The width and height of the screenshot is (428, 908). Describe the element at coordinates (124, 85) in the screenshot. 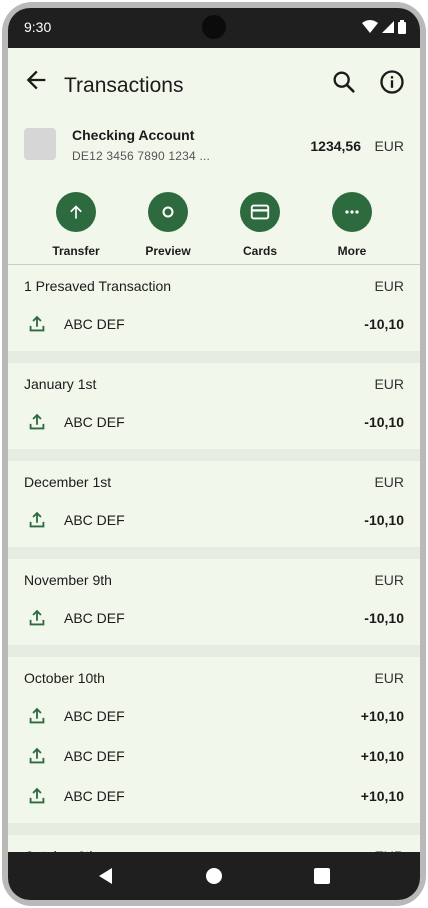

I see `page-title: Transactions` at that location.